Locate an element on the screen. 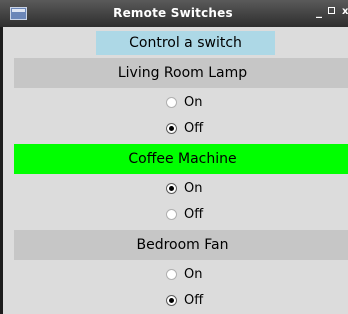  panel-heading: Control a switch is located at coordinates (185, 43).